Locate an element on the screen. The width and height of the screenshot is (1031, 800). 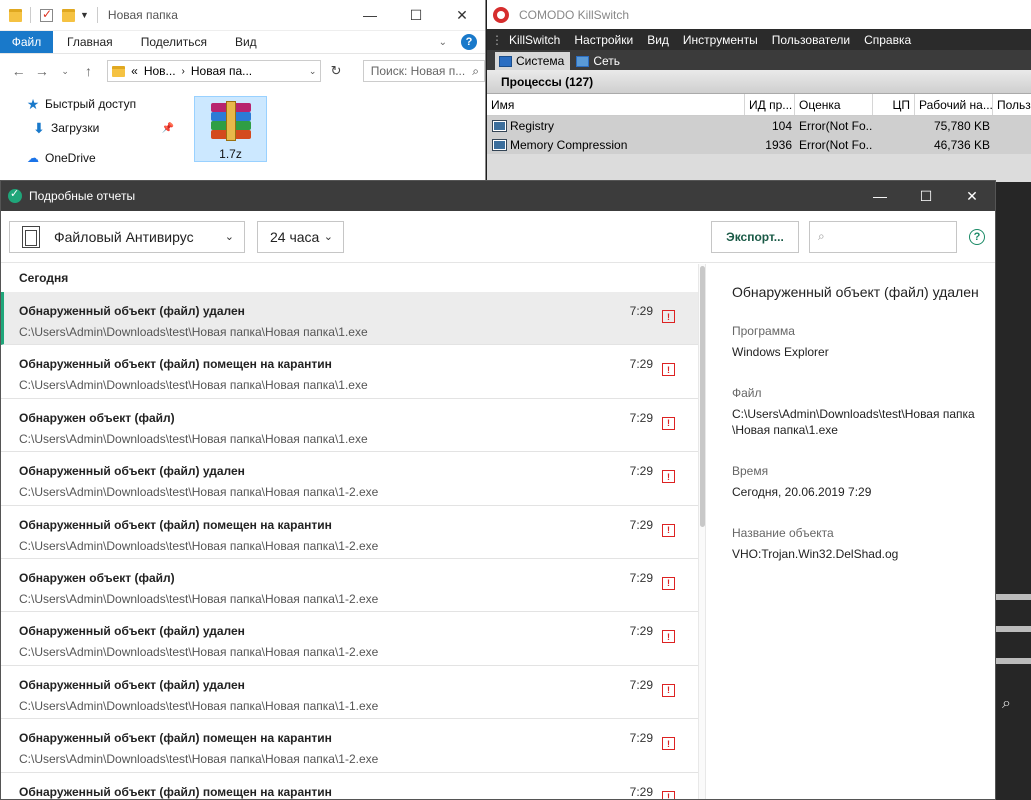
recent-dropdown-icon: ⌄ is located at coordinates (65, 71).